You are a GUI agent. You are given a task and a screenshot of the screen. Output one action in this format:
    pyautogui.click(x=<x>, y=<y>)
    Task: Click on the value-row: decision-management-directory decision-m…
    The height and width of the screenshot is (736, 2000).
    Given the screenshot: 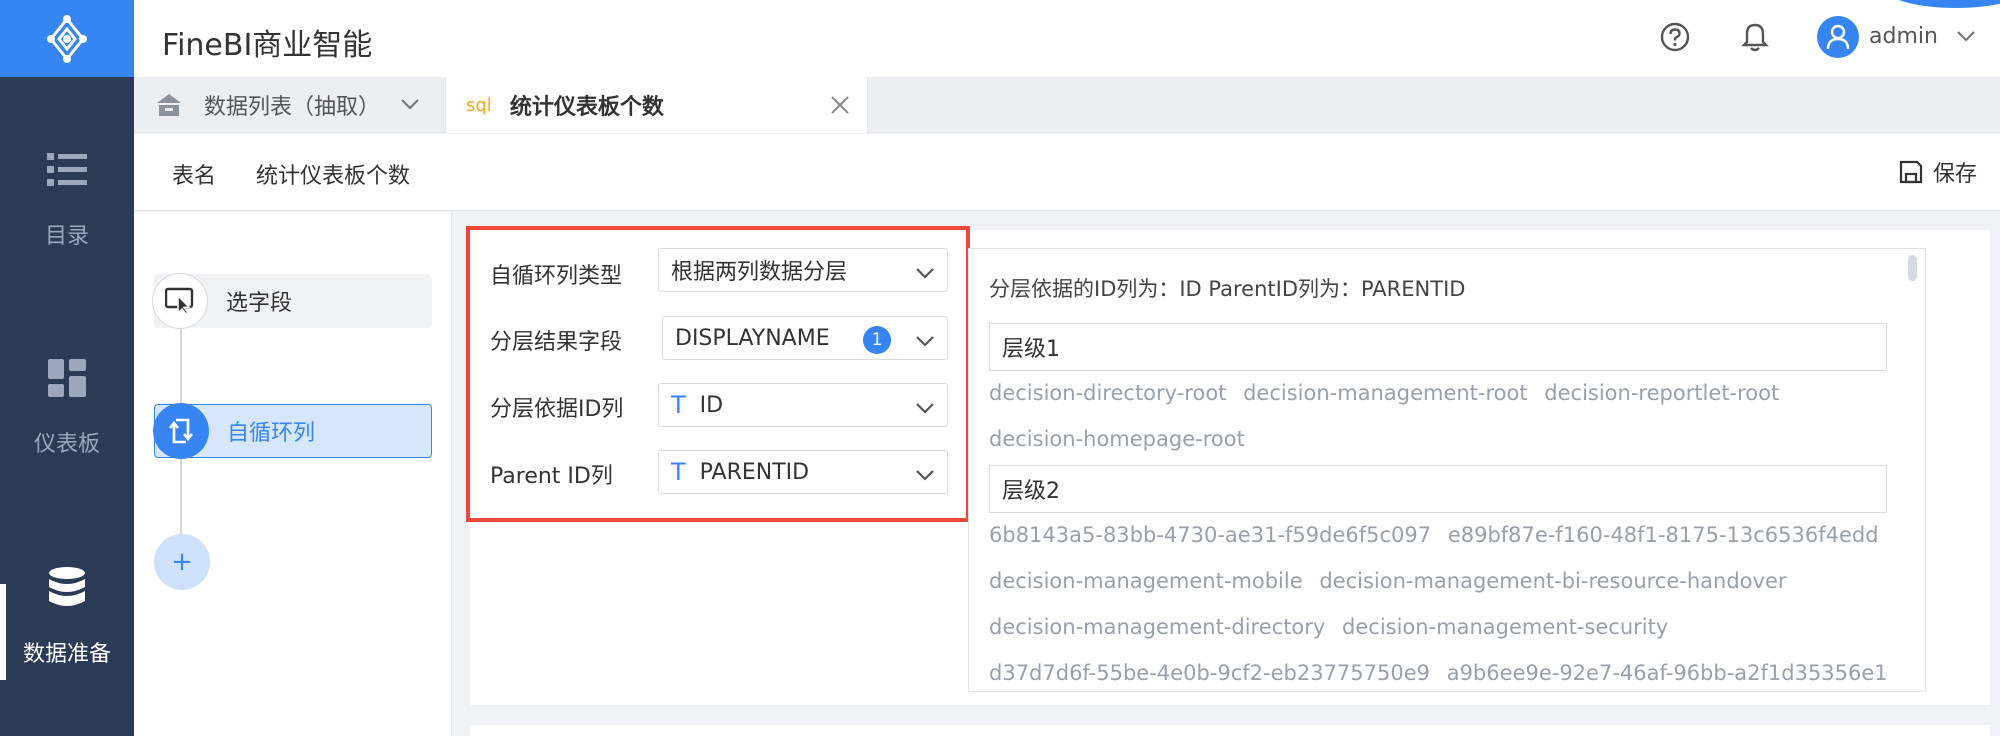 What is the action you would take?
    pyautogui.click(x=1333, y=627)
    